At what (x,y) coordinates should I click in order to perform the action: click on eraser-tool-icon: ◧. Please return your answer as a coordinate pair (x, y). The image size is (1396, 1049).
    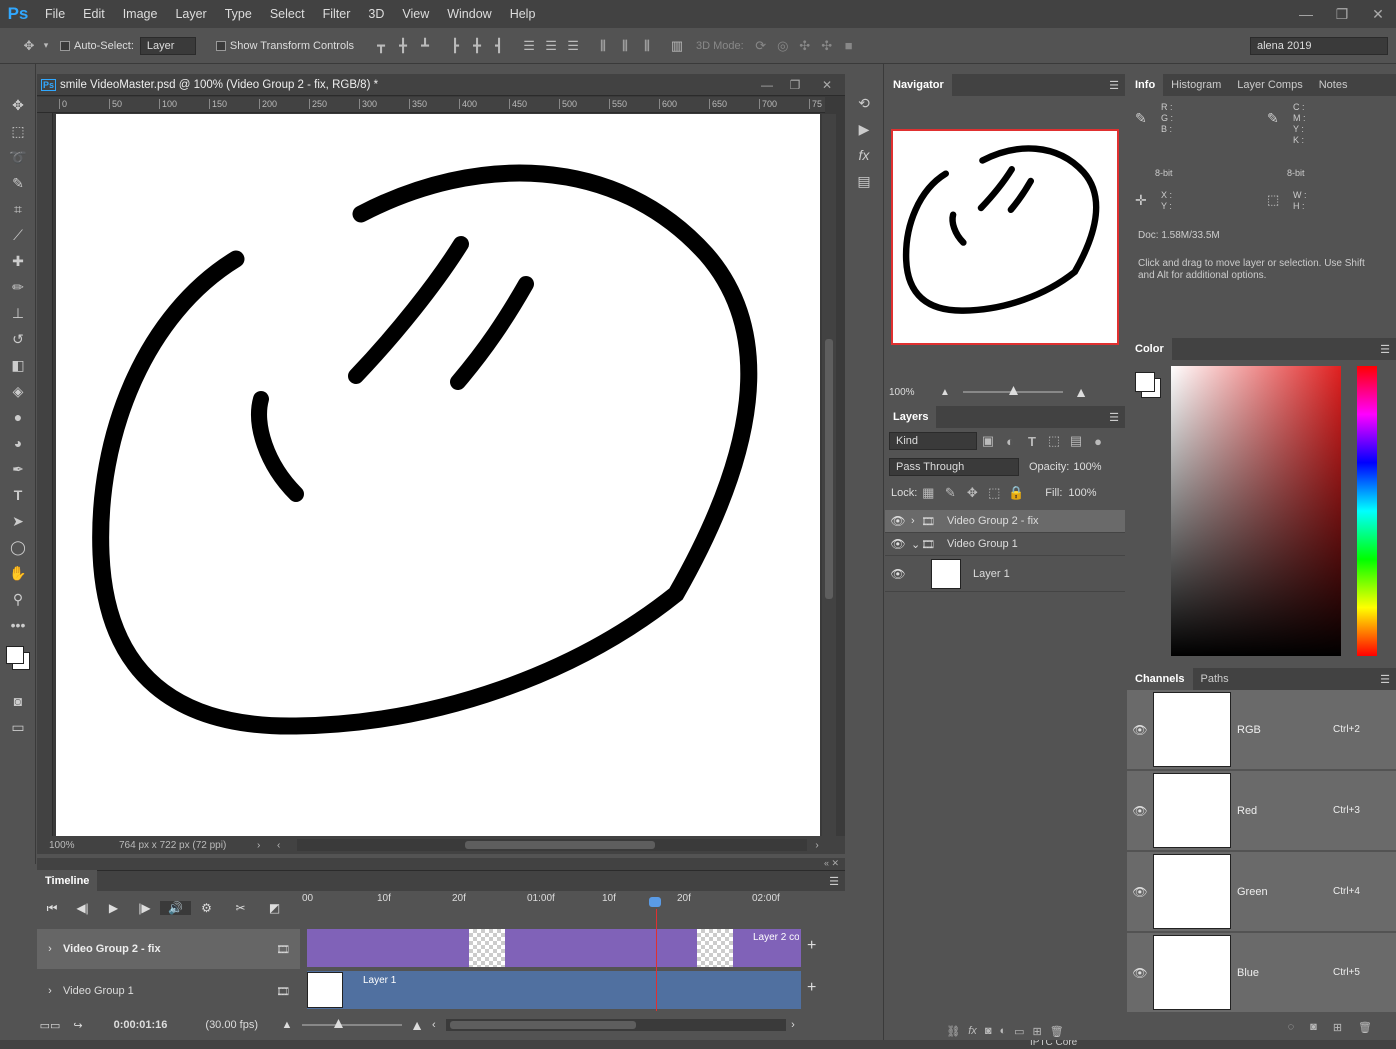
    Looking at the image, I should click on (18, 365).